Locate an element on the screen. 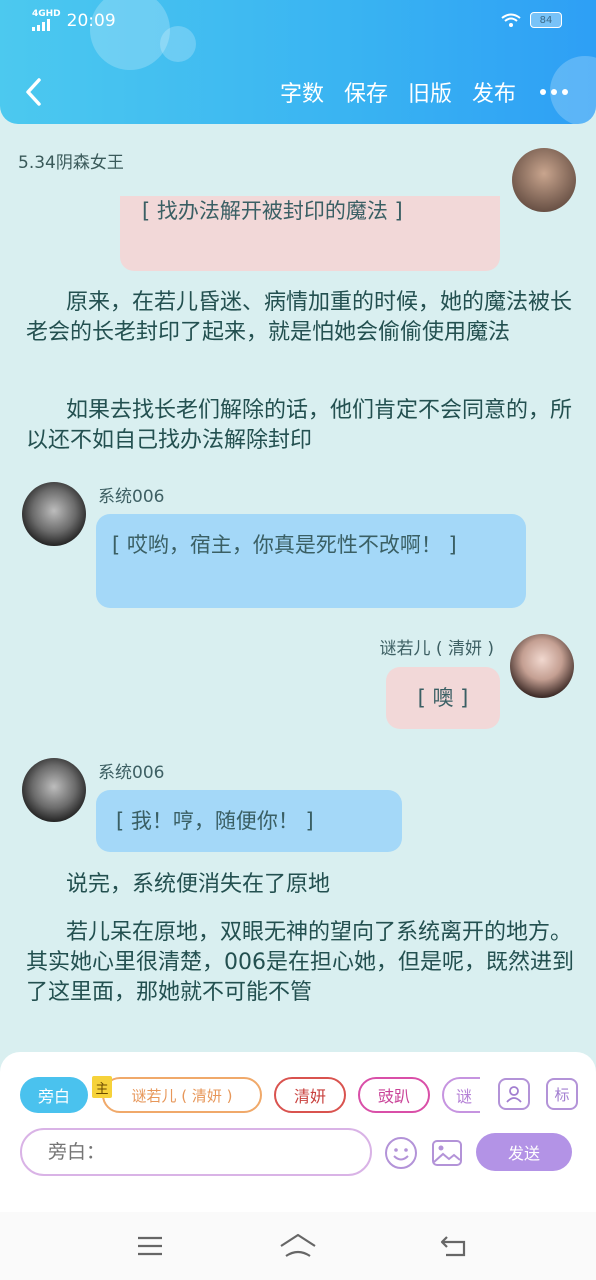 Image resolution: width=596 pixels, height=1280 pixels. chip-role-chipa: 豉趴 is located at coordinates (394, 1095).